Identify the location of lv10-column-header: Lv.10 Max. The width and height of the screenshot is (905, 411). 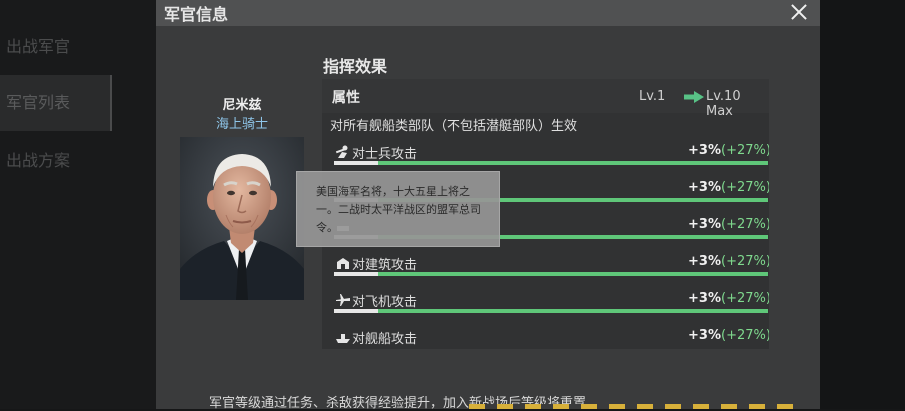
(723, 104).